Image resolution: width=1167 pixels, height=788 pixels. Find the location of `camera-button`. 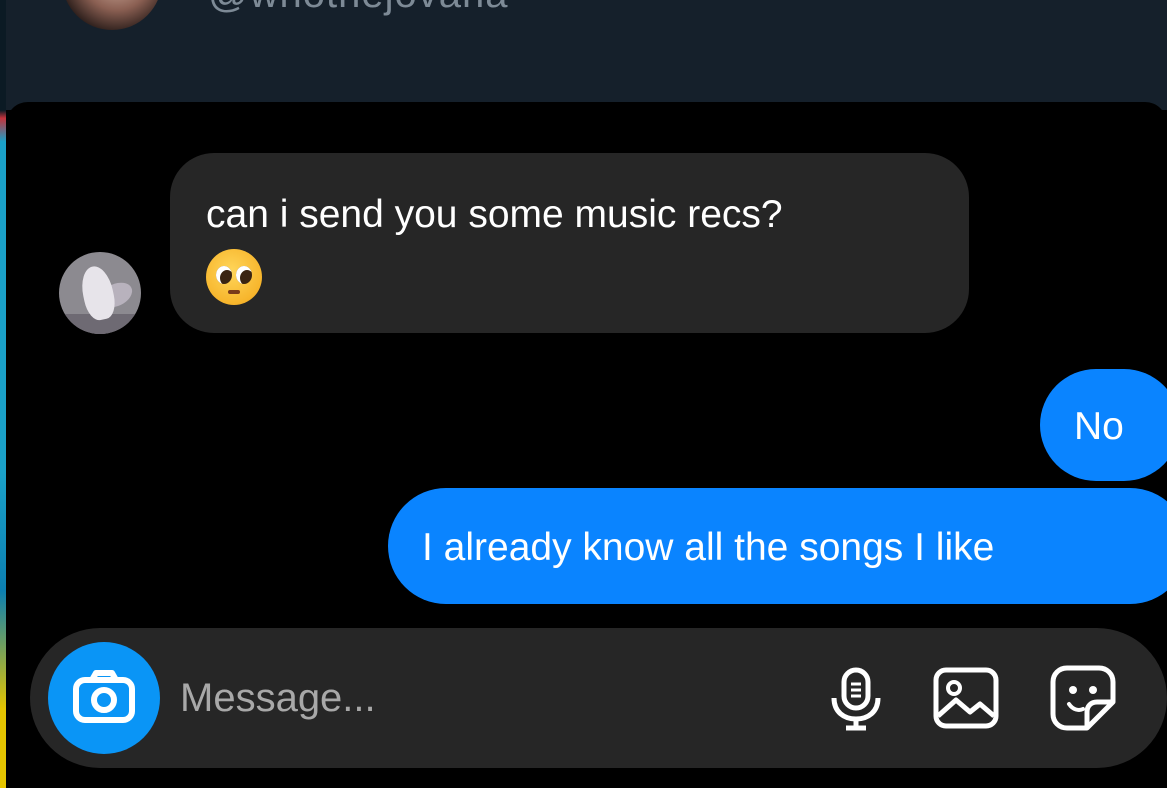

camera-button is located at coordinates (104, 698).